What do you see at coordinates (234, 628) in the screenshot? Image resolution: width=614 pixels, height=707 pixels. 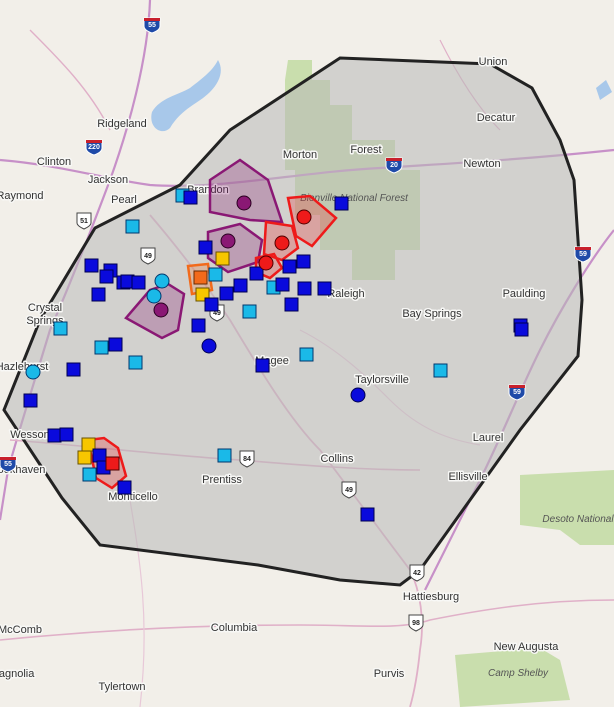 I see `city-label: Columbia` at bounding box center [234, 628].